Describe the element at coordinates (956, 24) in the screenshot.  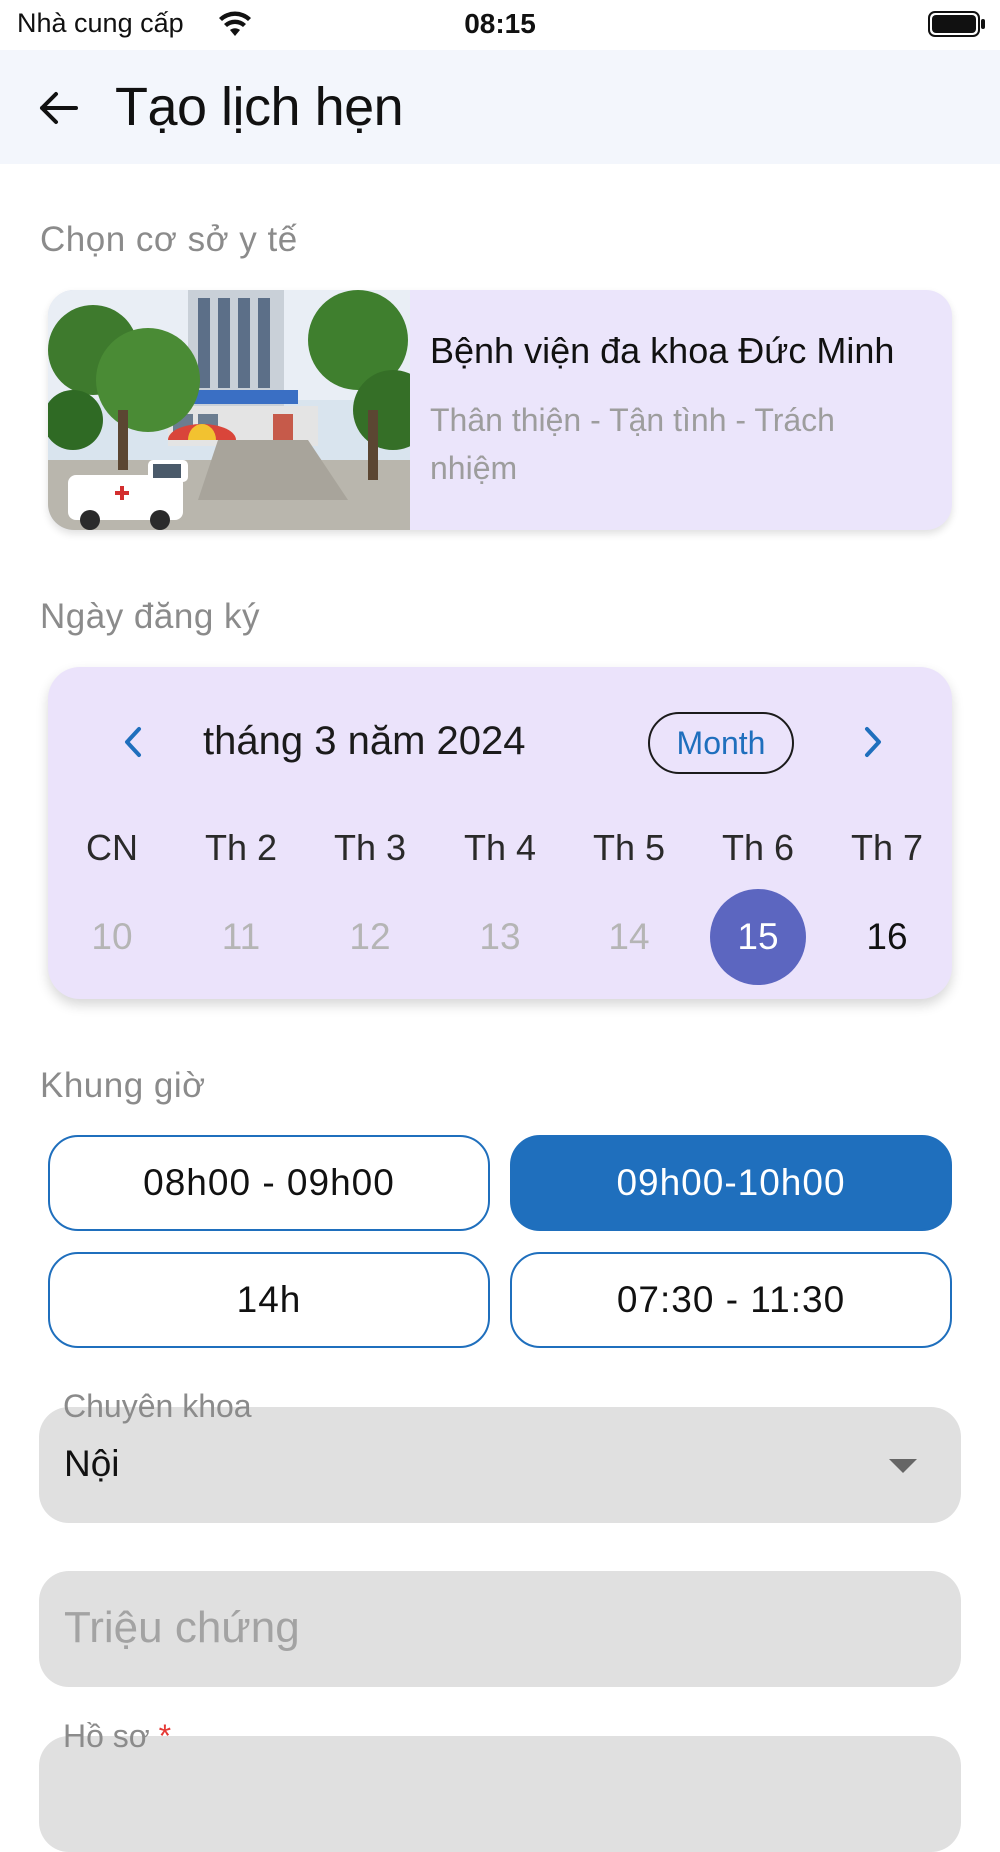
I see `battery-icon` at that location.